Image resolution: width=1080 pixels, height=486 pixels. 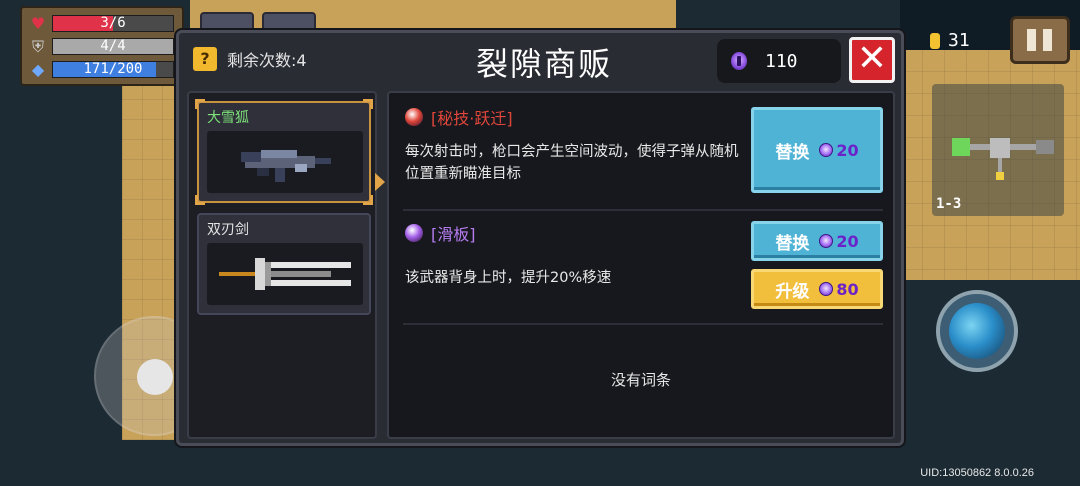 I want to click on hp-bar: 3/6, so click(x=113, y=23).